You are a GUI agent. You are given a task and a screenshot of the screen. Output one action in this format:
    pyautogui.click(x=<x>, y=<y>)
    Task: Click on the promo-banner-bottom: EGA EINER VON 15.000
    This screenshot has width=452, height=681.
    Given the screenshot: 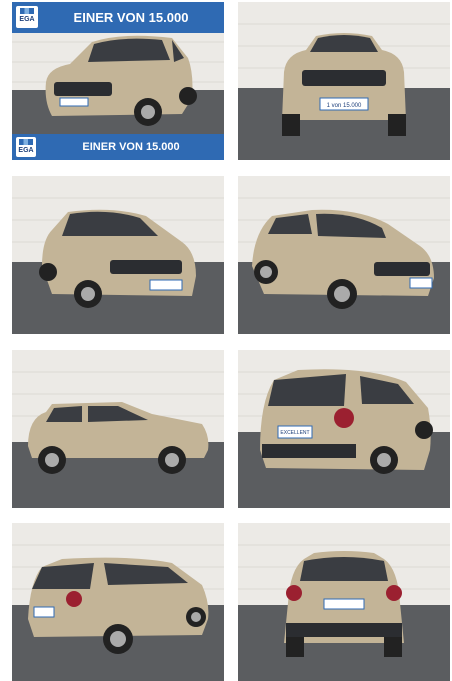 What is the action you would take?
    pyautogui.click(x=118, y=147)
    